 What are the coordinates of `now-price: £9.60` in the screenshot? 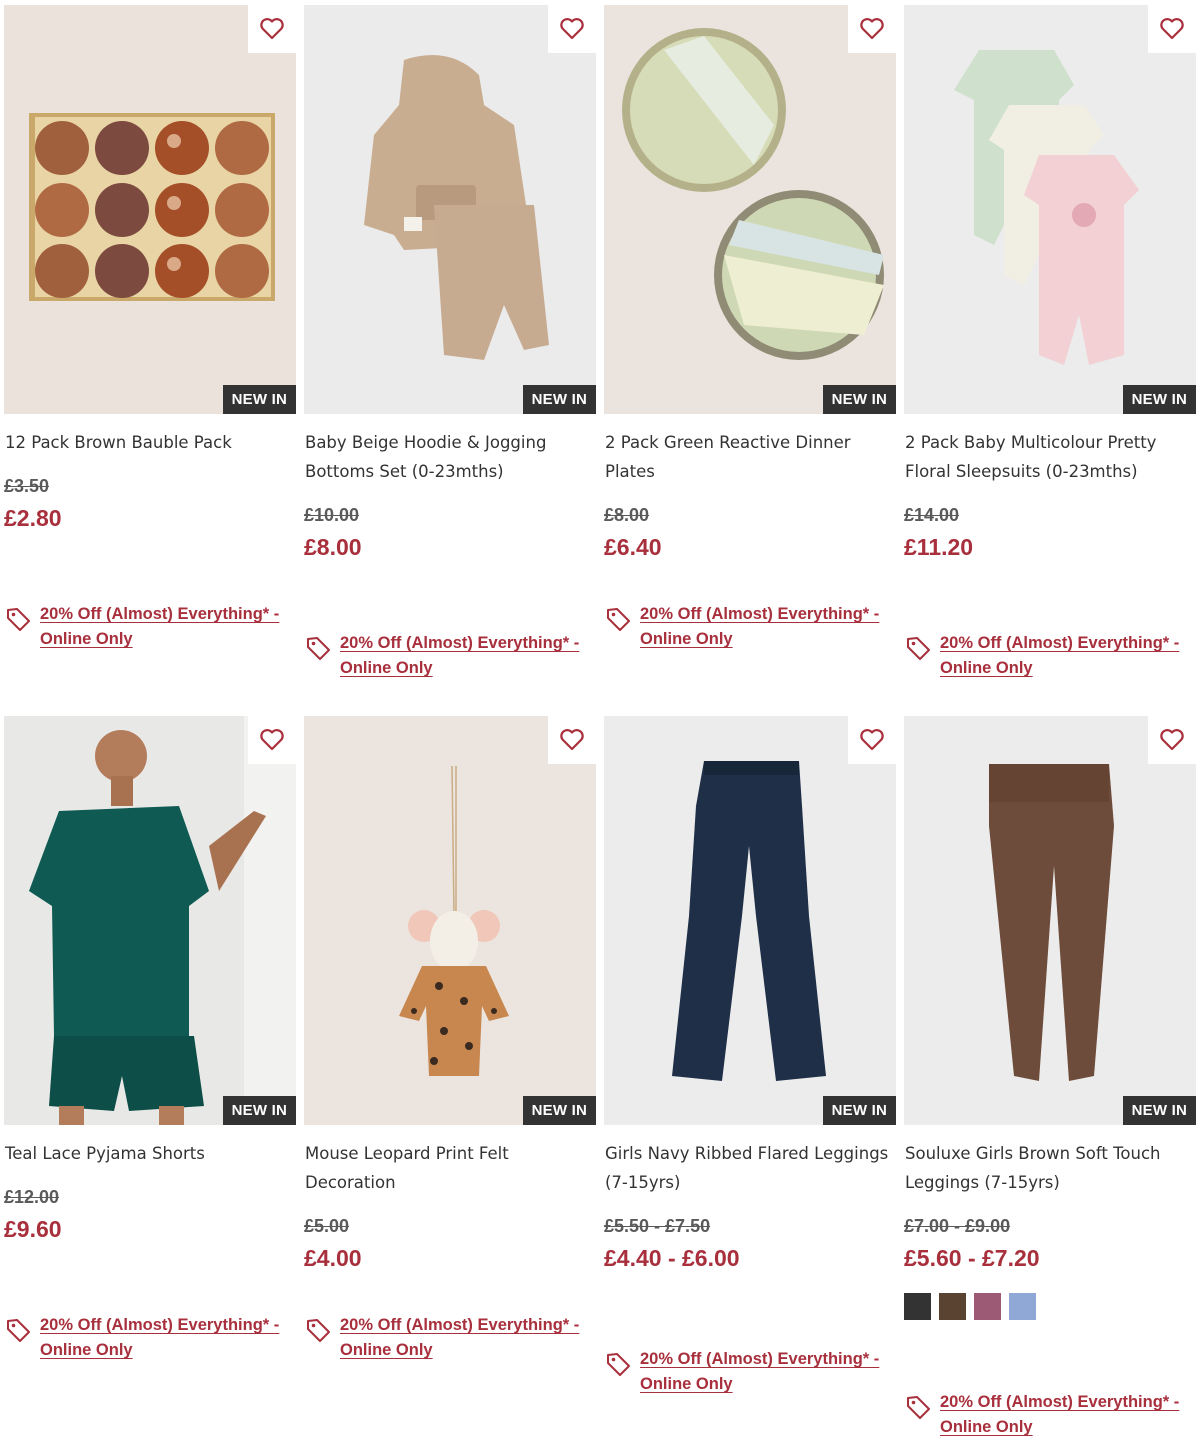 It's located at (33, 1229).